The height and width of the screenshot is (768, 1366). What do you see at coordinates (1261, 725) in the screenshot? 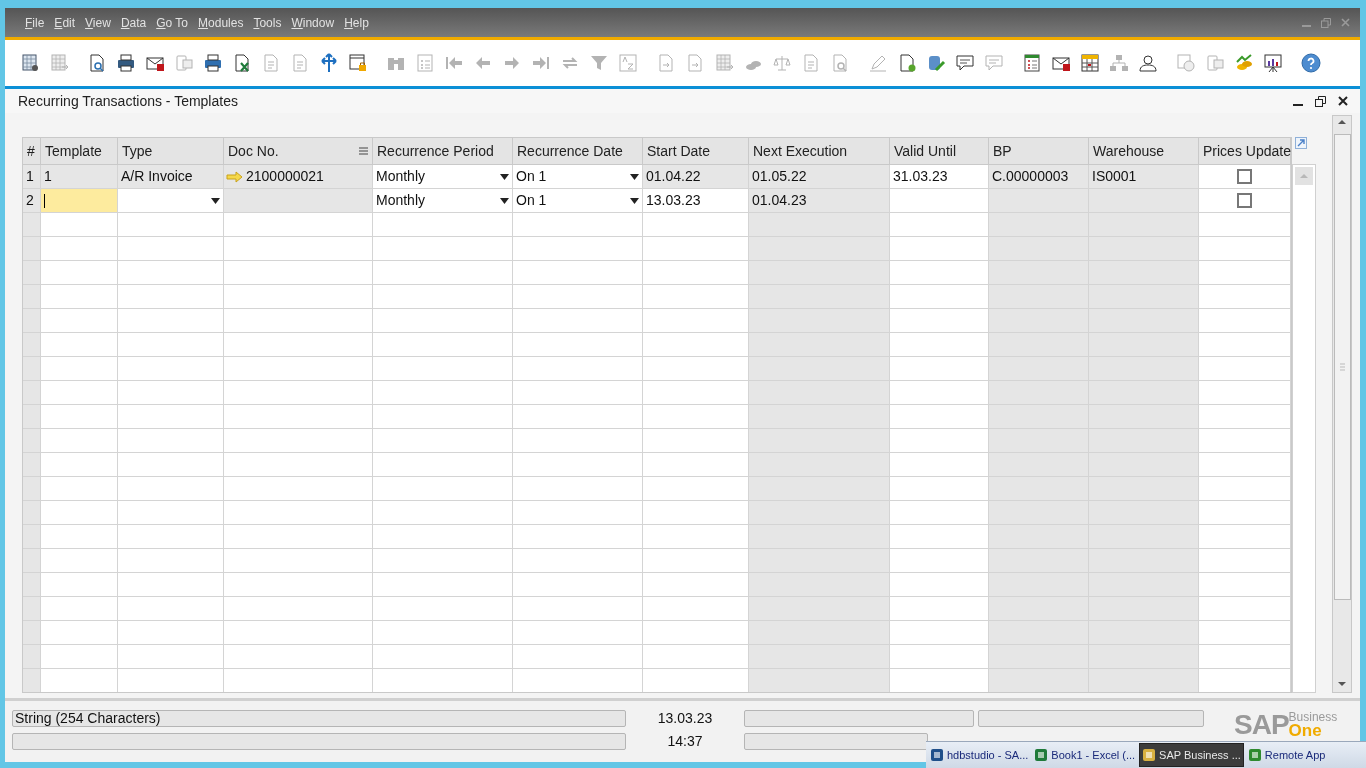
I see `logo-brand: SAP` at bounding box center [1261, 725].